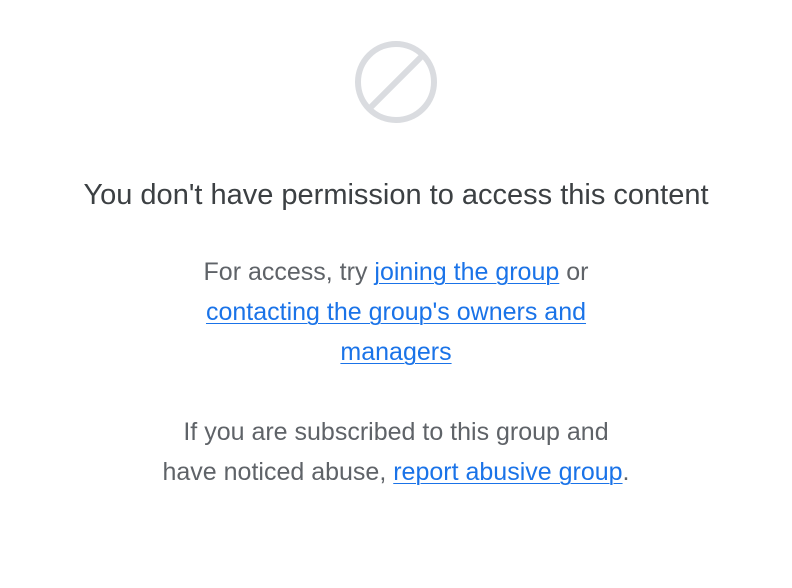  I want to click on no-access-icon, so click(396, 82).